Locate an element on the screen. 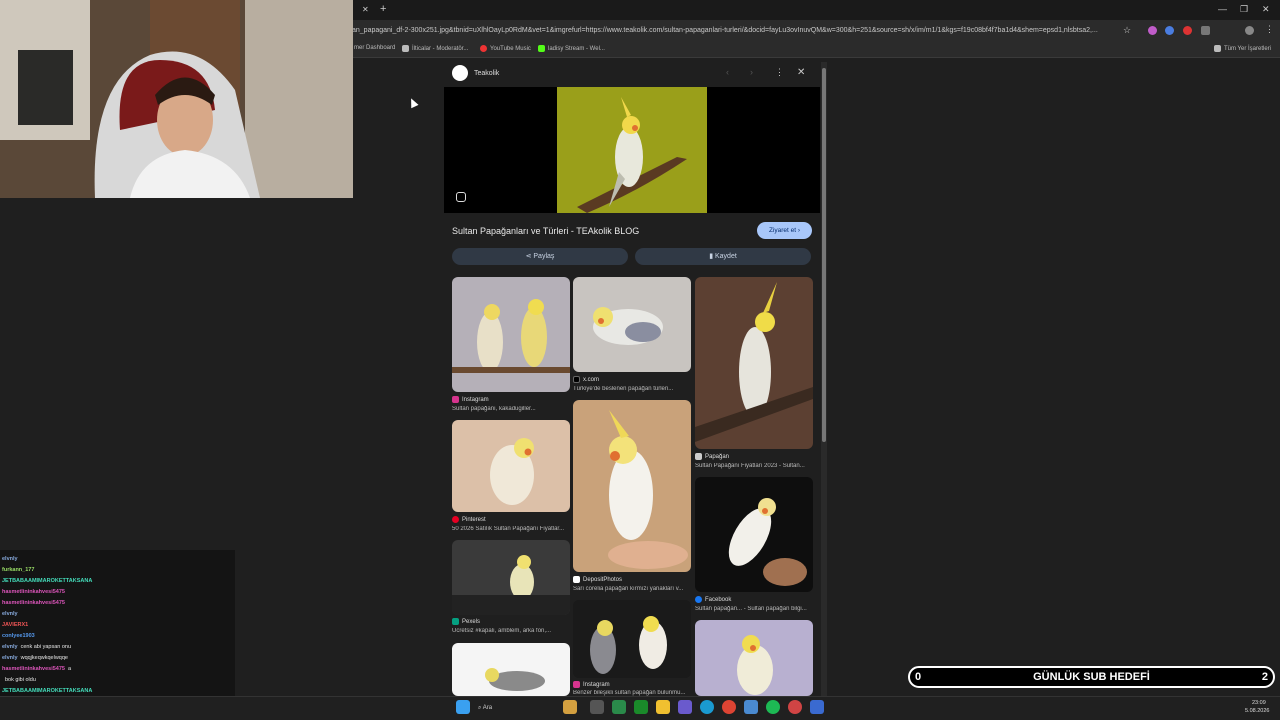  chat-username: furkann_177 is located at coordinates (18, 570).